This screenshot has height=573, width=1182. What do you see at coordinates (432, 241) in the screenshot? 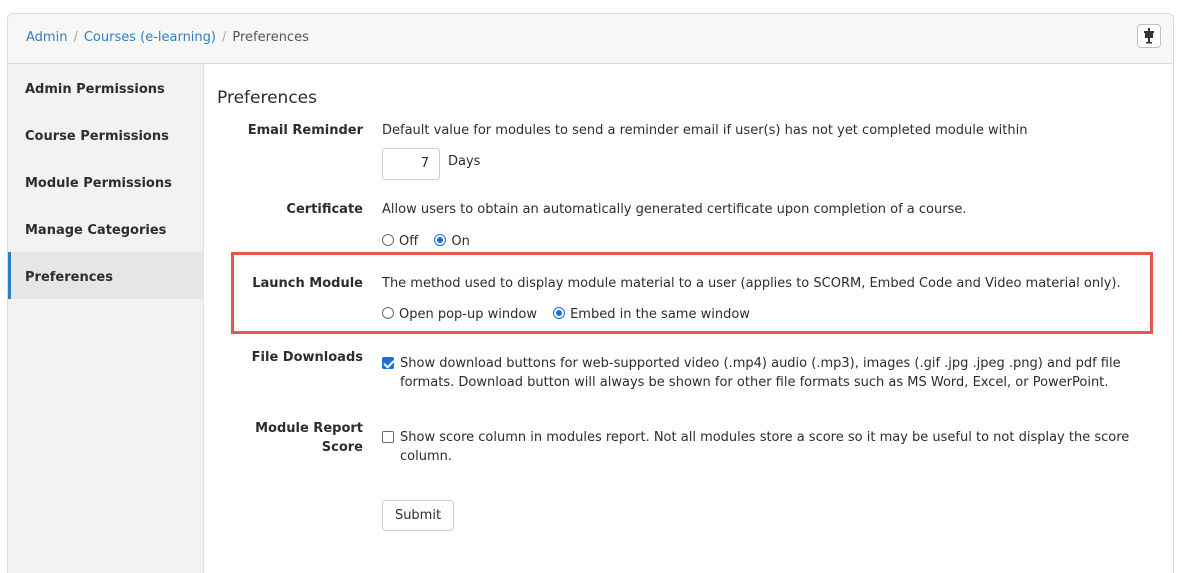
I see `certificate-options: Off On` at bounding box center [432, 241].